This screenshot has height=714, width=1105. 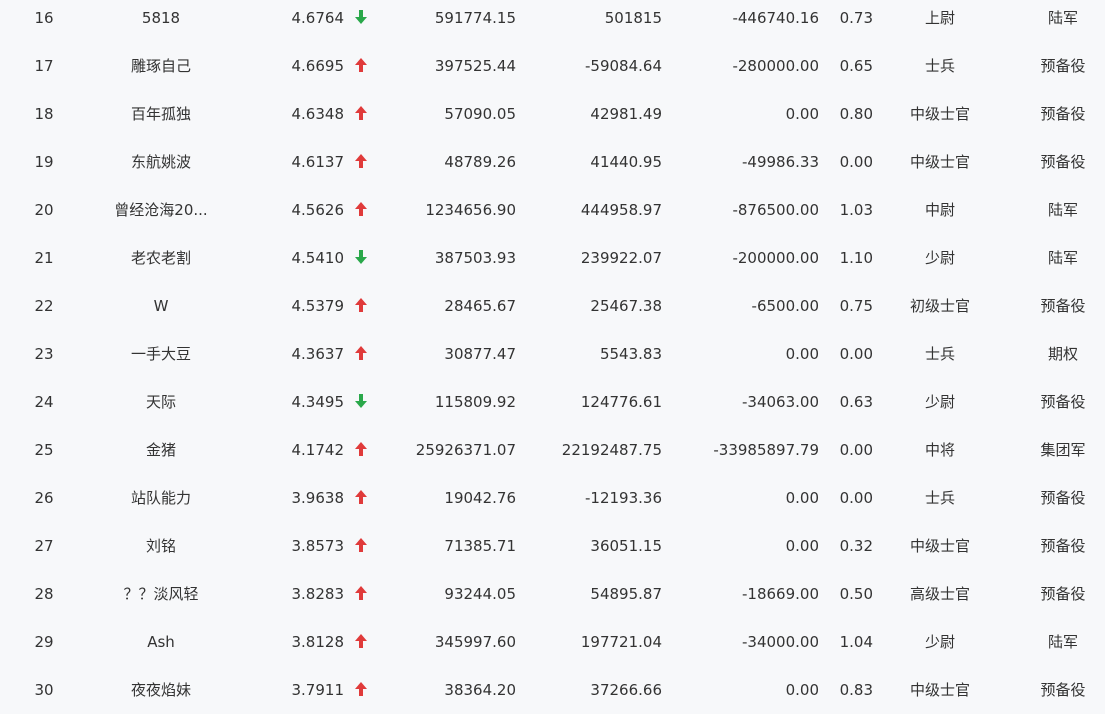 I want to click on score-cell: 4.6137, so click(x=318, y=162).